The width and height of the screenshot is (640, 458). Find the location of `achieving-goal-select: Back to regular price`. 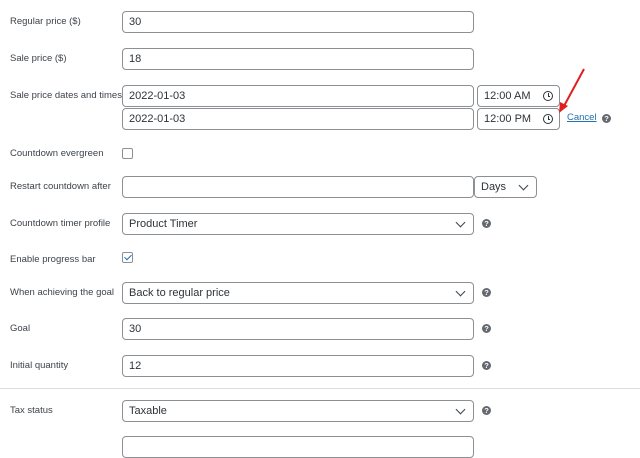

achieving-goal-select: Back to regular price is located at coordinates (298, 293).